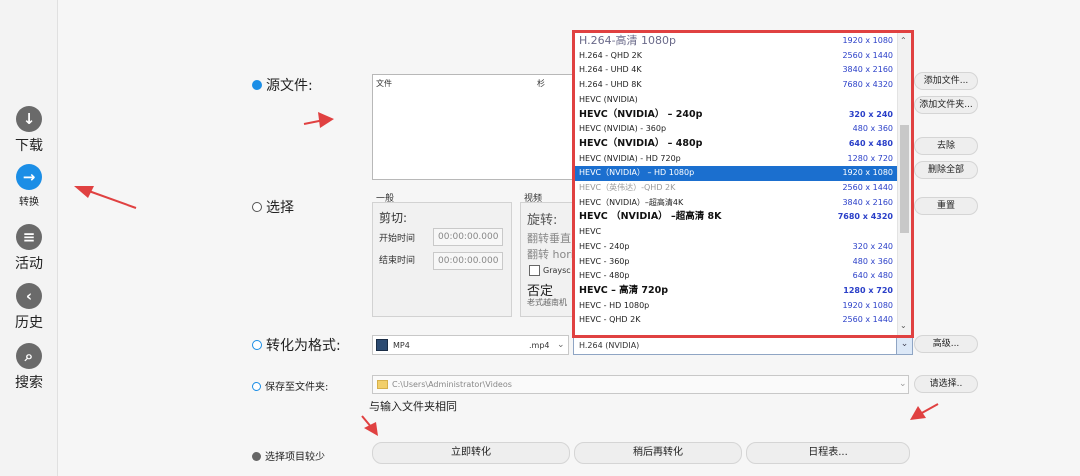 This screenshot has height=476, width=1080. Describe the element at coordinates (318, 120) in the screenshot. I see `annotation-arrow-source` at that location.